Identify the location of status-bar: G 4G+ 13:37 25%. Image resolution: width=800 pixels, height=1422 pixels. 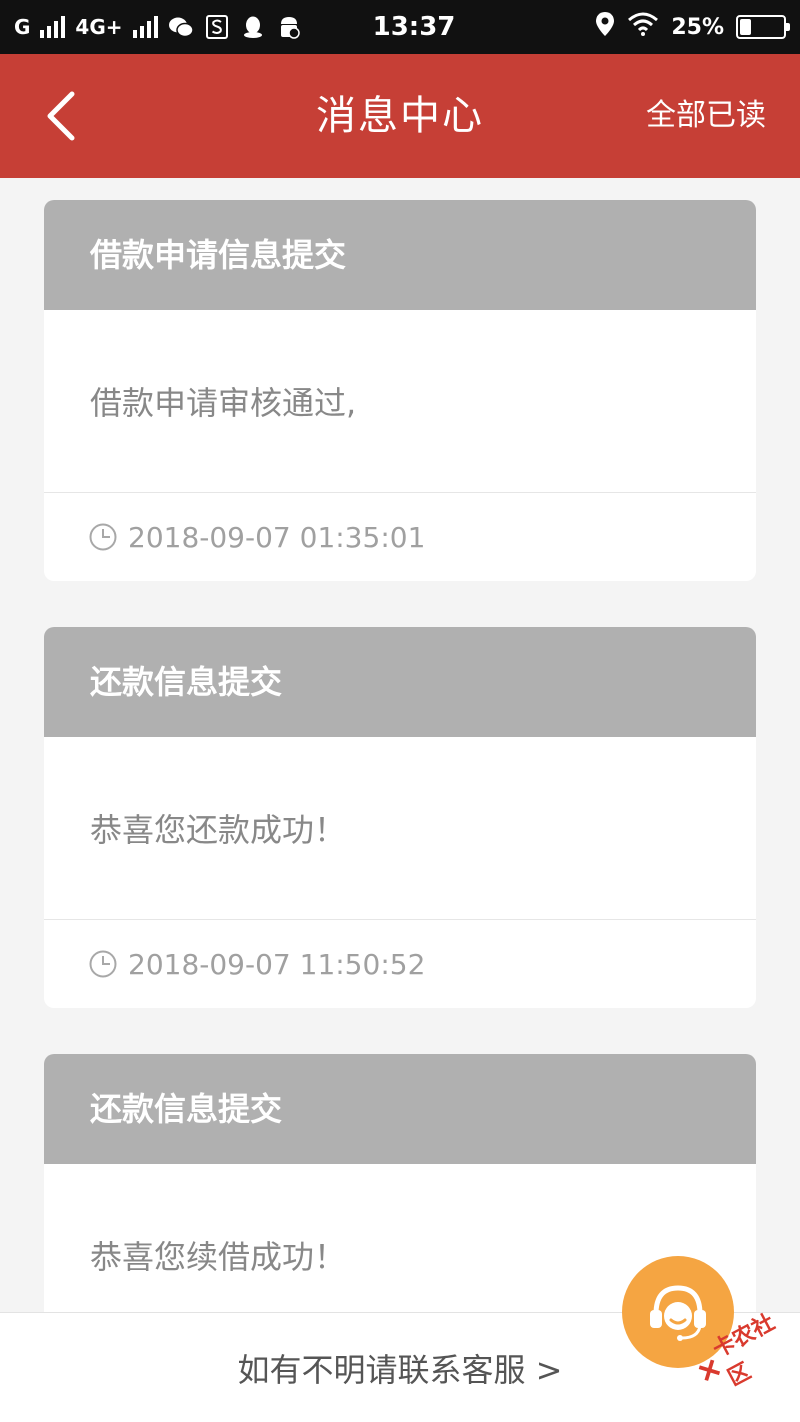
(400, 27).